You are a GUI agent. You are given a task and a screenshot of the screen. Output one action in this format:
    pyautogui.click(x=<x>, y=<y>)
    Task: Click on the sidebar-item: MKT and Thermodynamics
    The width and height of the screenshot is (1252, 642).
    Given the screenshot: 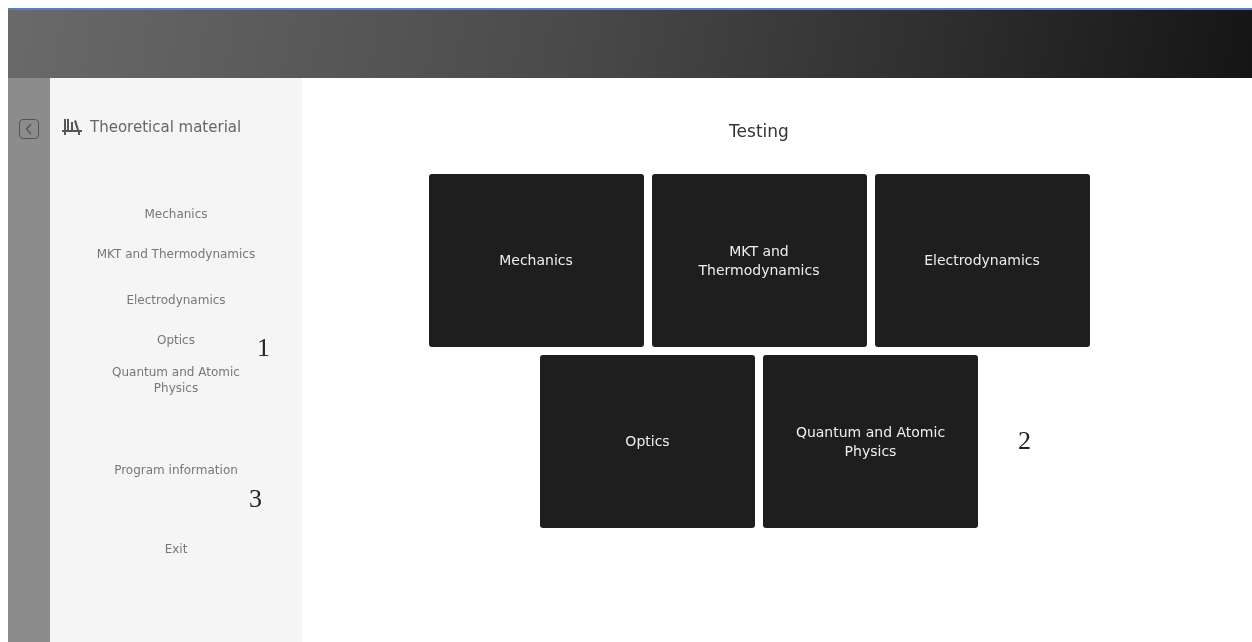 What is the action you would take?
    pyautogui.click(x=176, y=254)
    